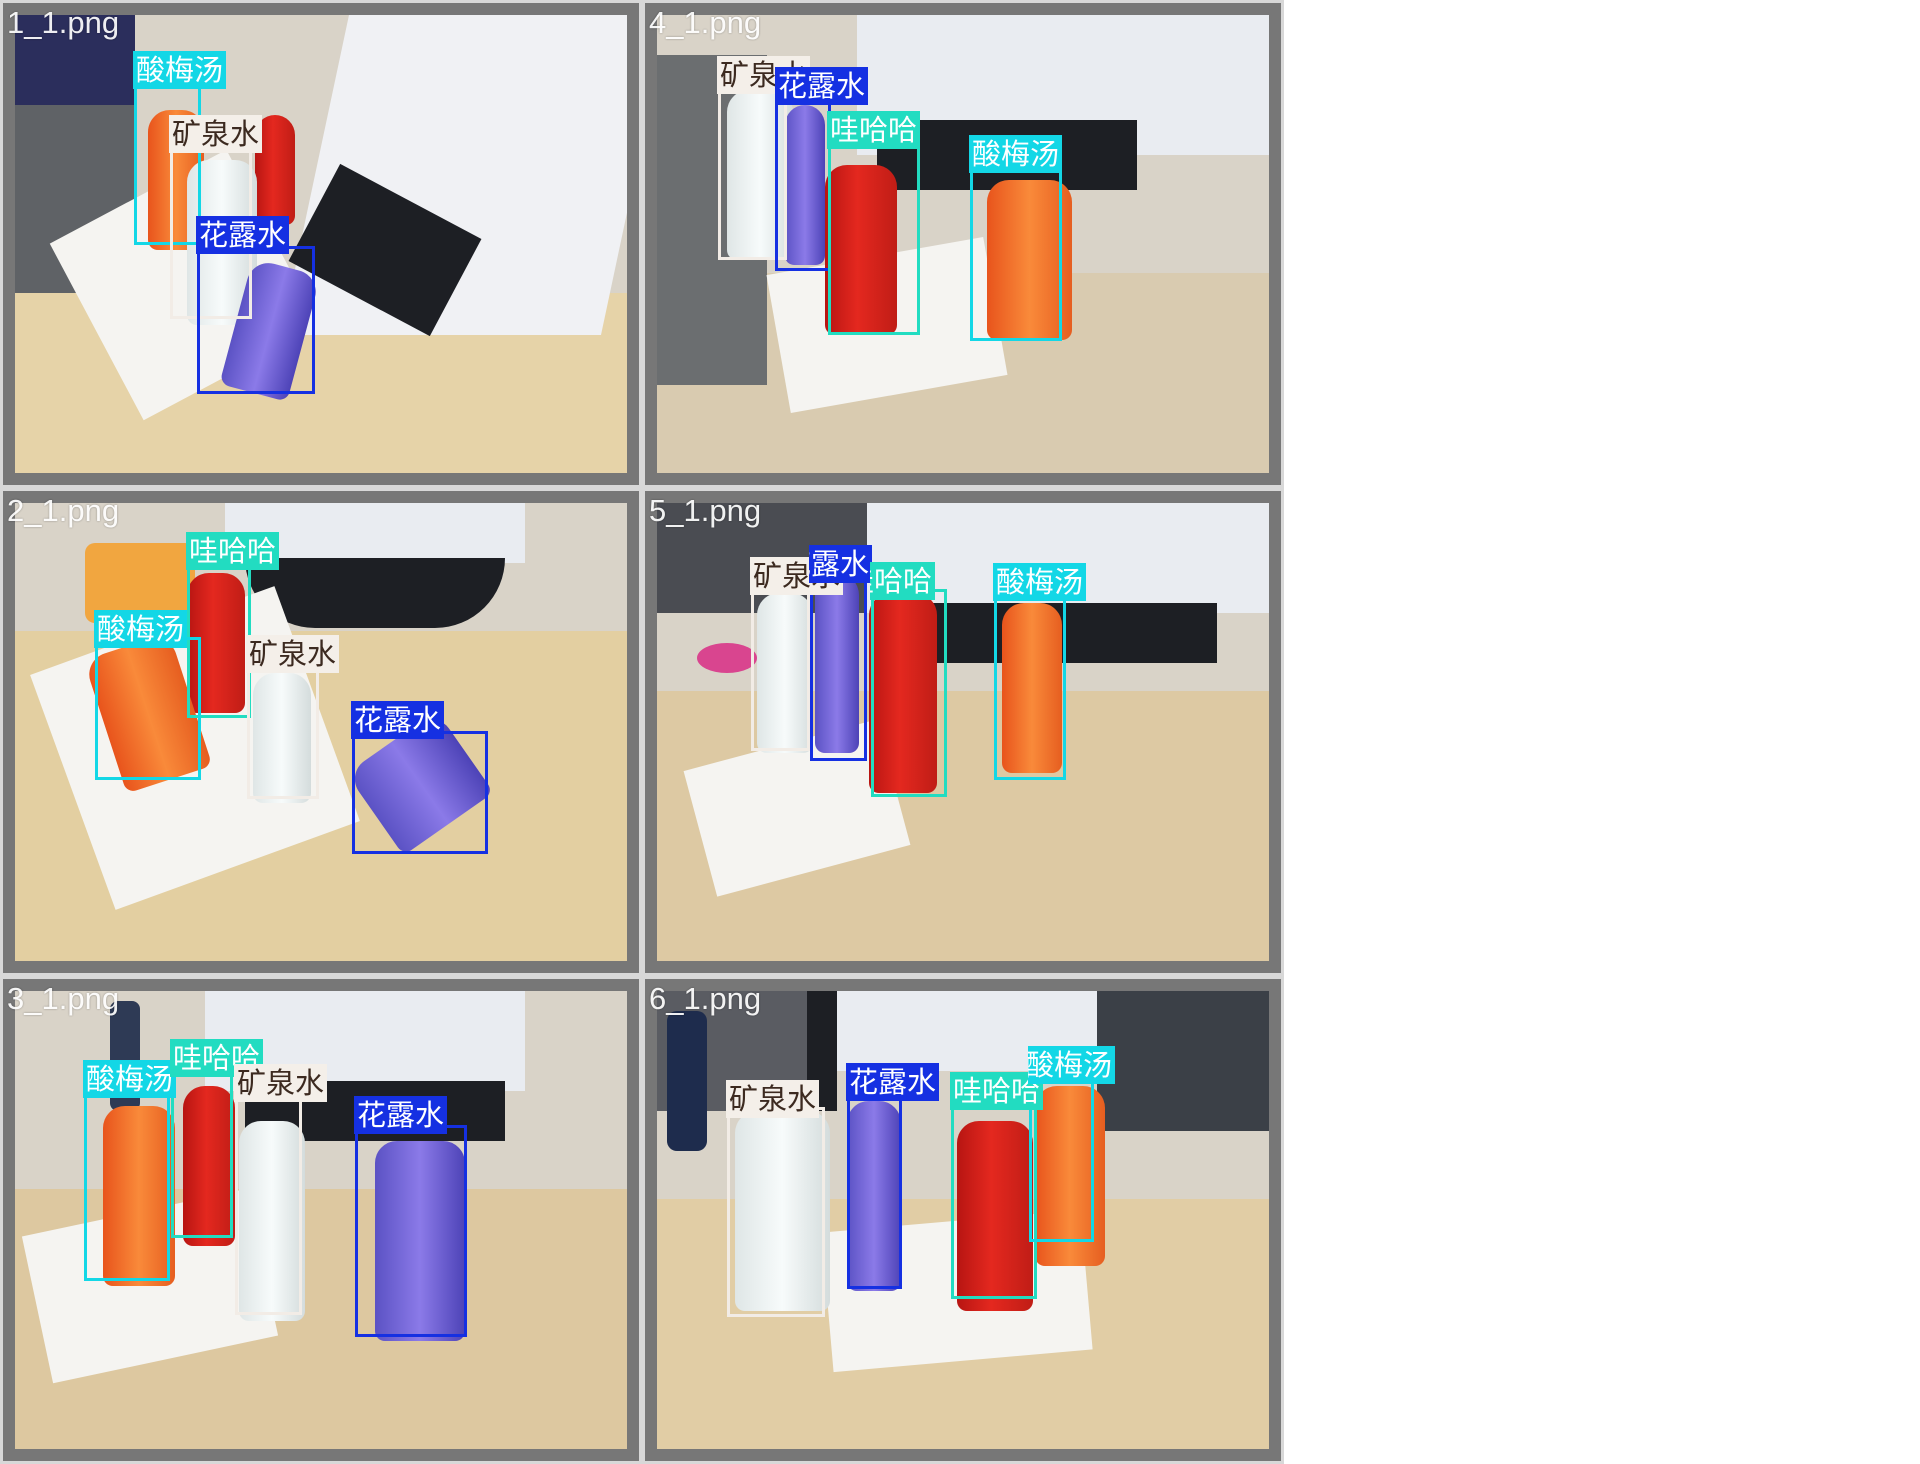  Describe the element at coordinates (321, 732) in the screenshot. I see `image-tile-3: 2_1.png 哇哈哈 酸梅汤 矿泉水 花露水` at that location.